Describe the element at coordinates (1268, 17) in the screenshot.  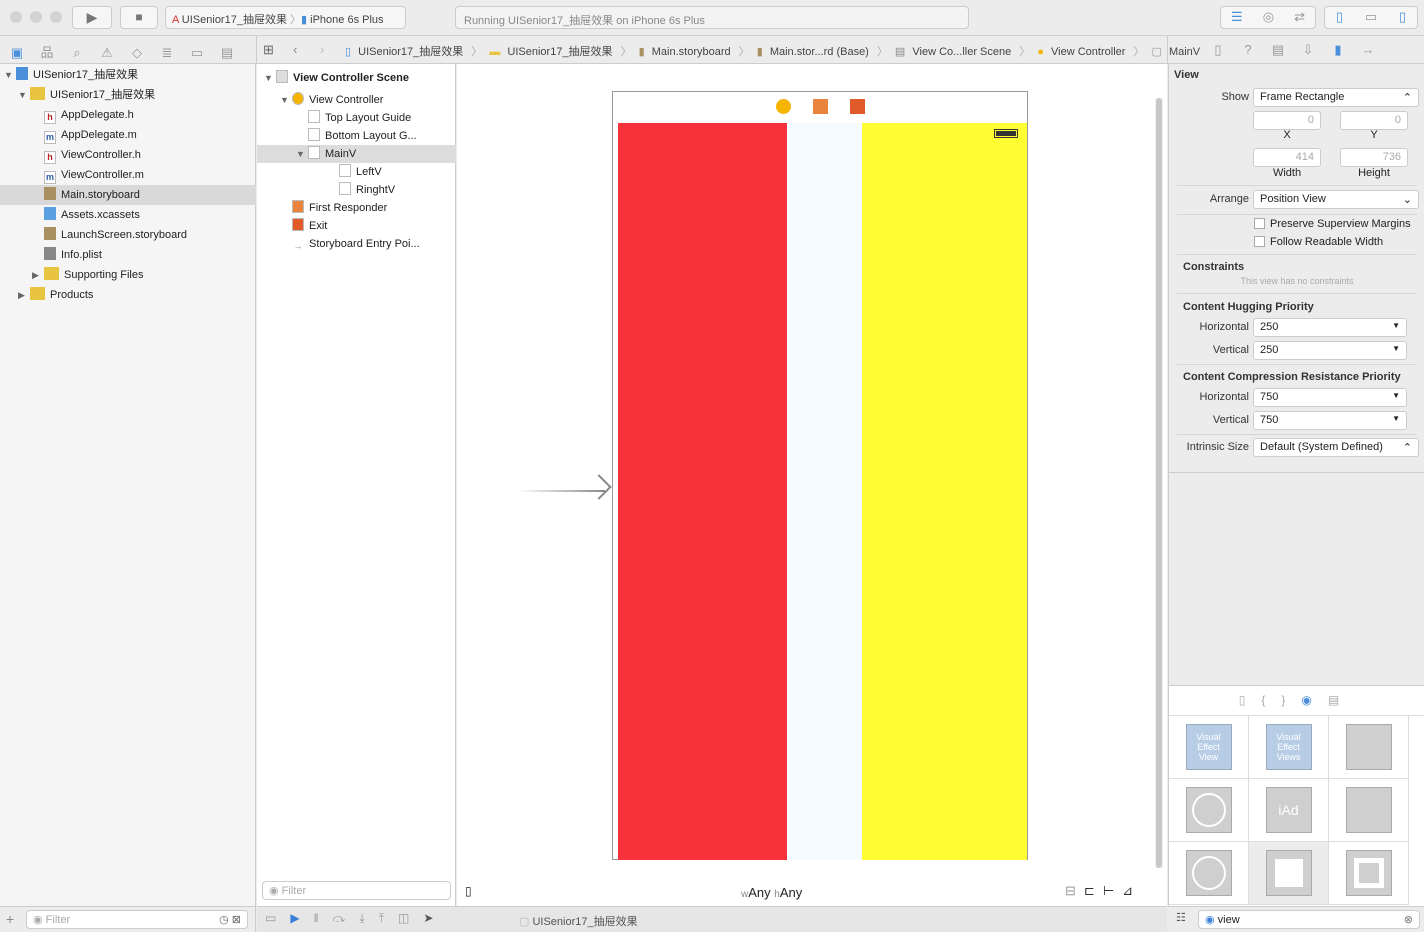
I see `assistant-editor-icon: ◎` at that location.